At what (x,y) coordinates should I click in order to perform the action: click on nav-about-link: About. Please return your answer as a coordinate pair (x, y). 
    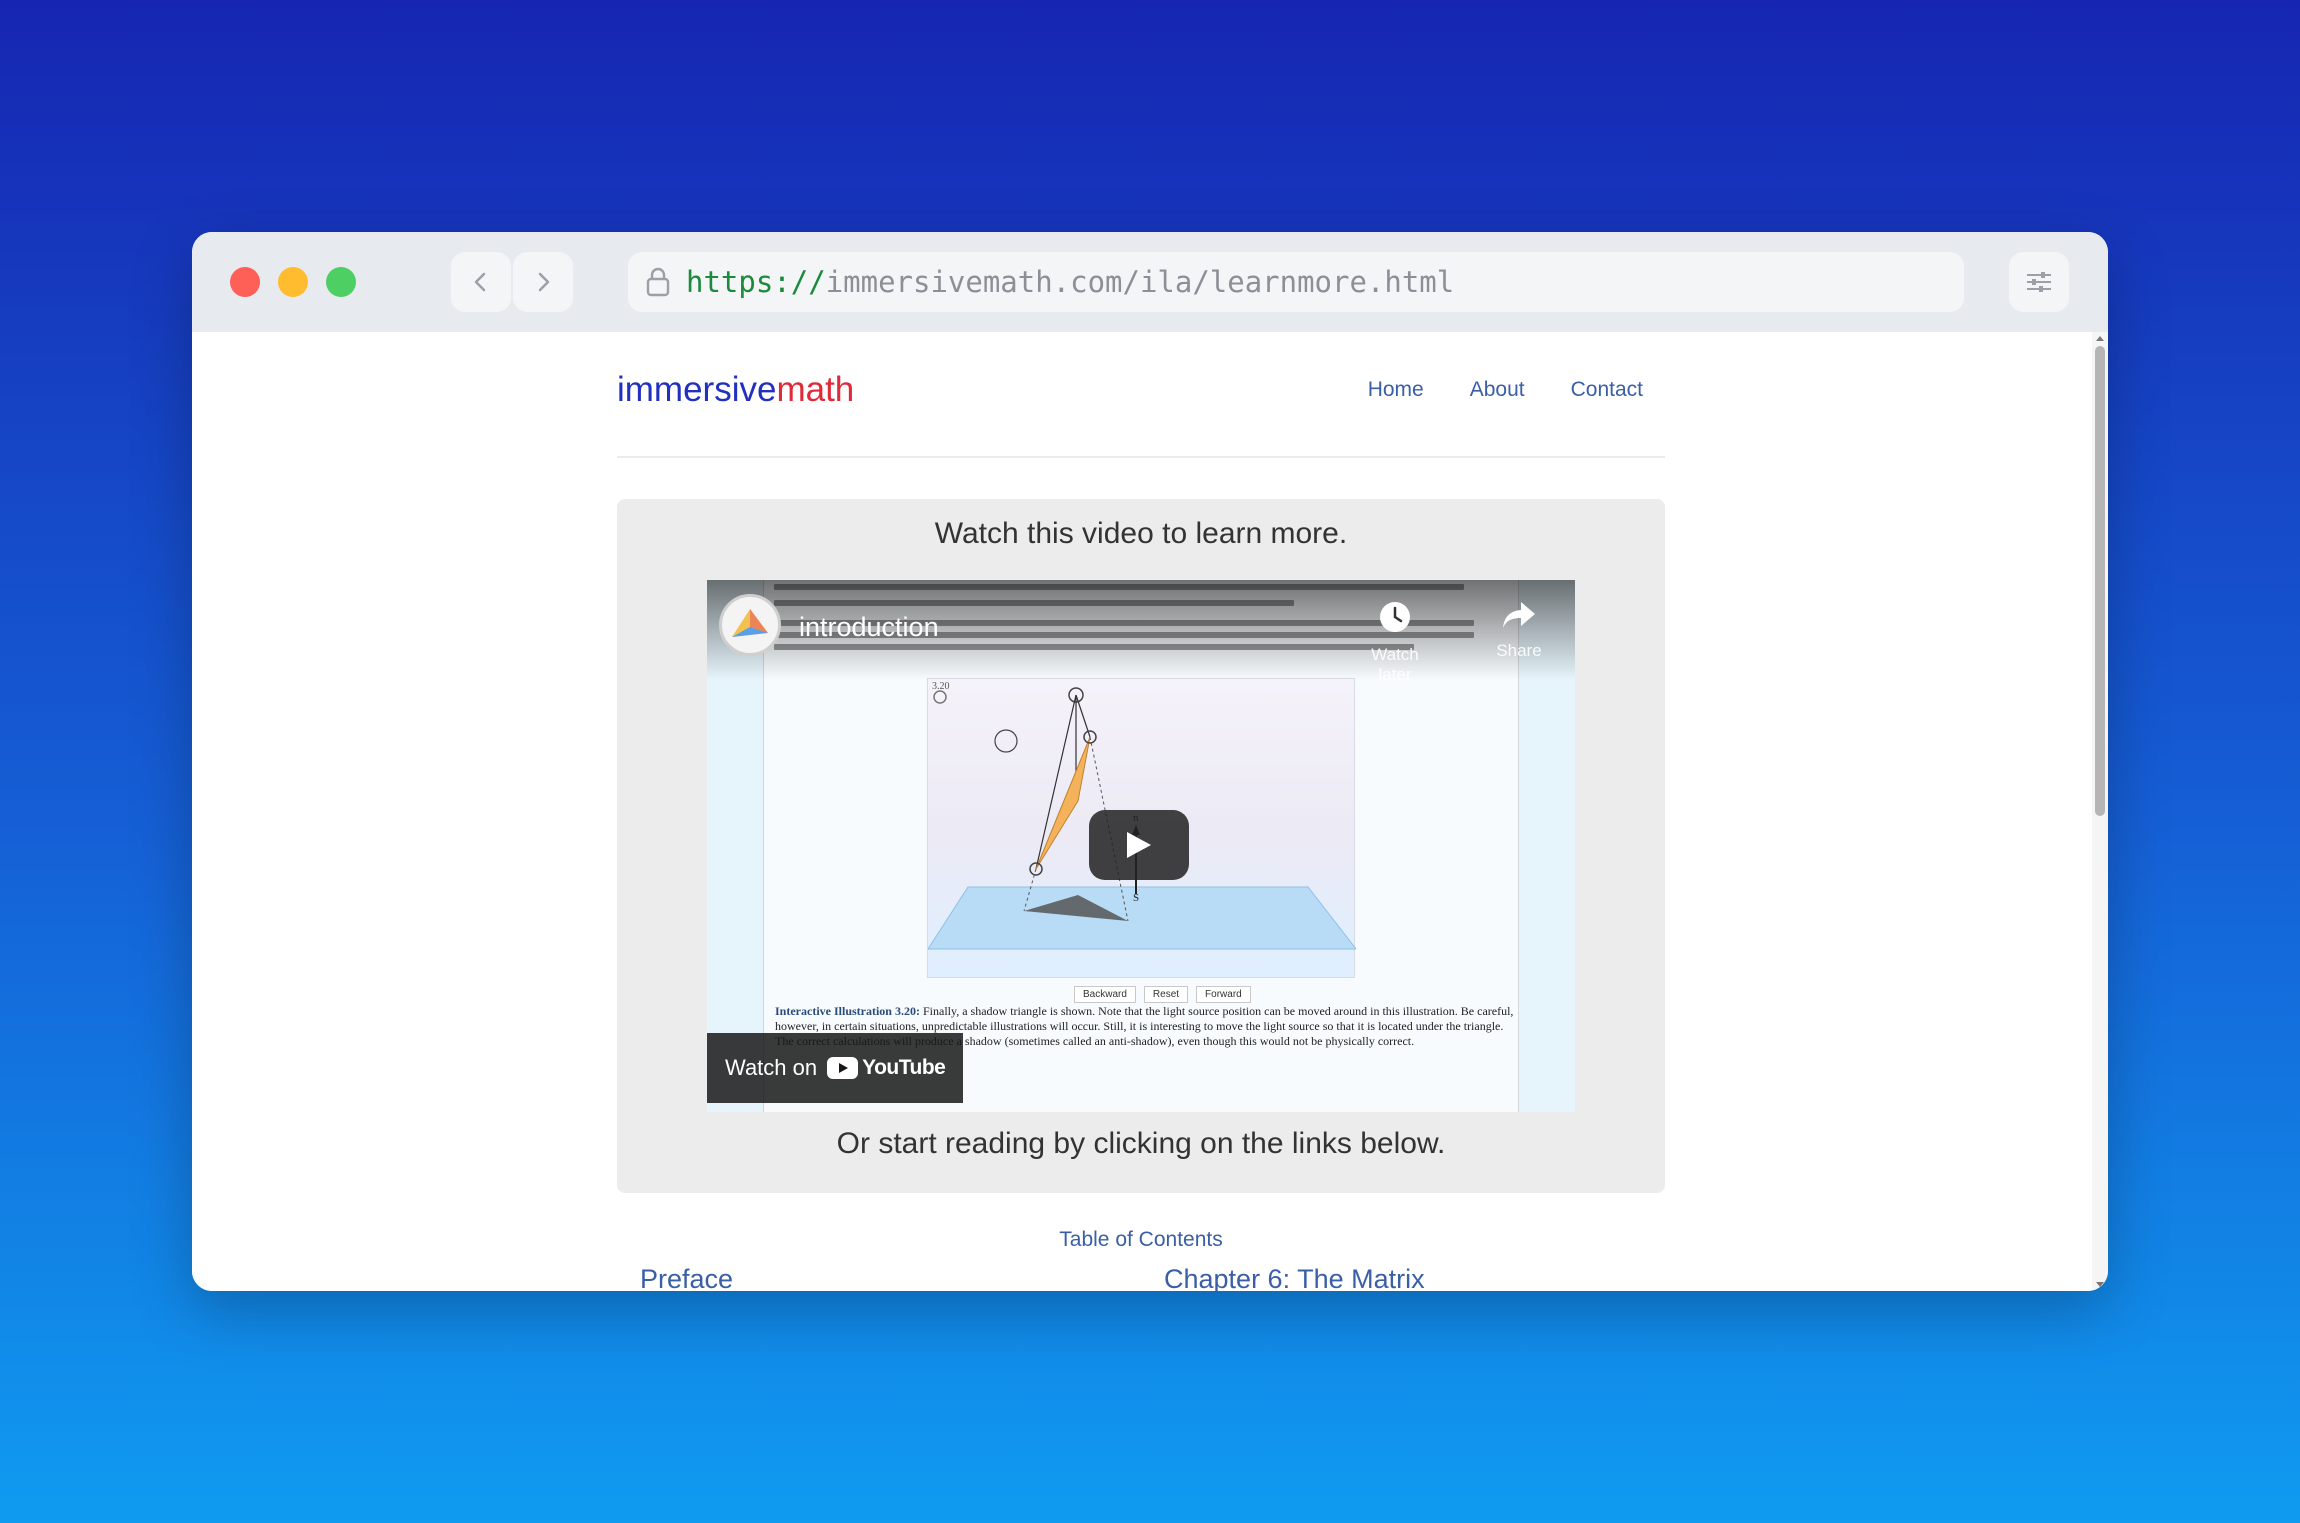
    Looking at the image, I should click on (1497, 390).